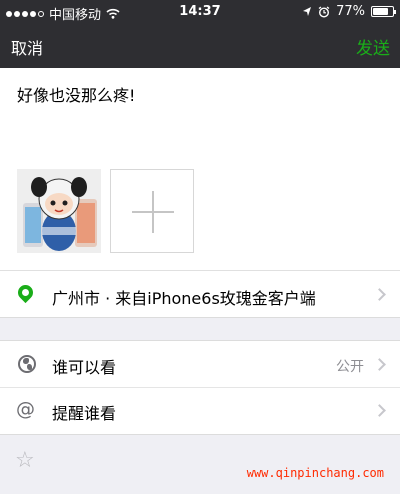 This screenshot has height=494, width=400. Describe the element at coordinates (315, 473) in the screenshot. I see `watermark: www.qinpinchang.com` at that location.